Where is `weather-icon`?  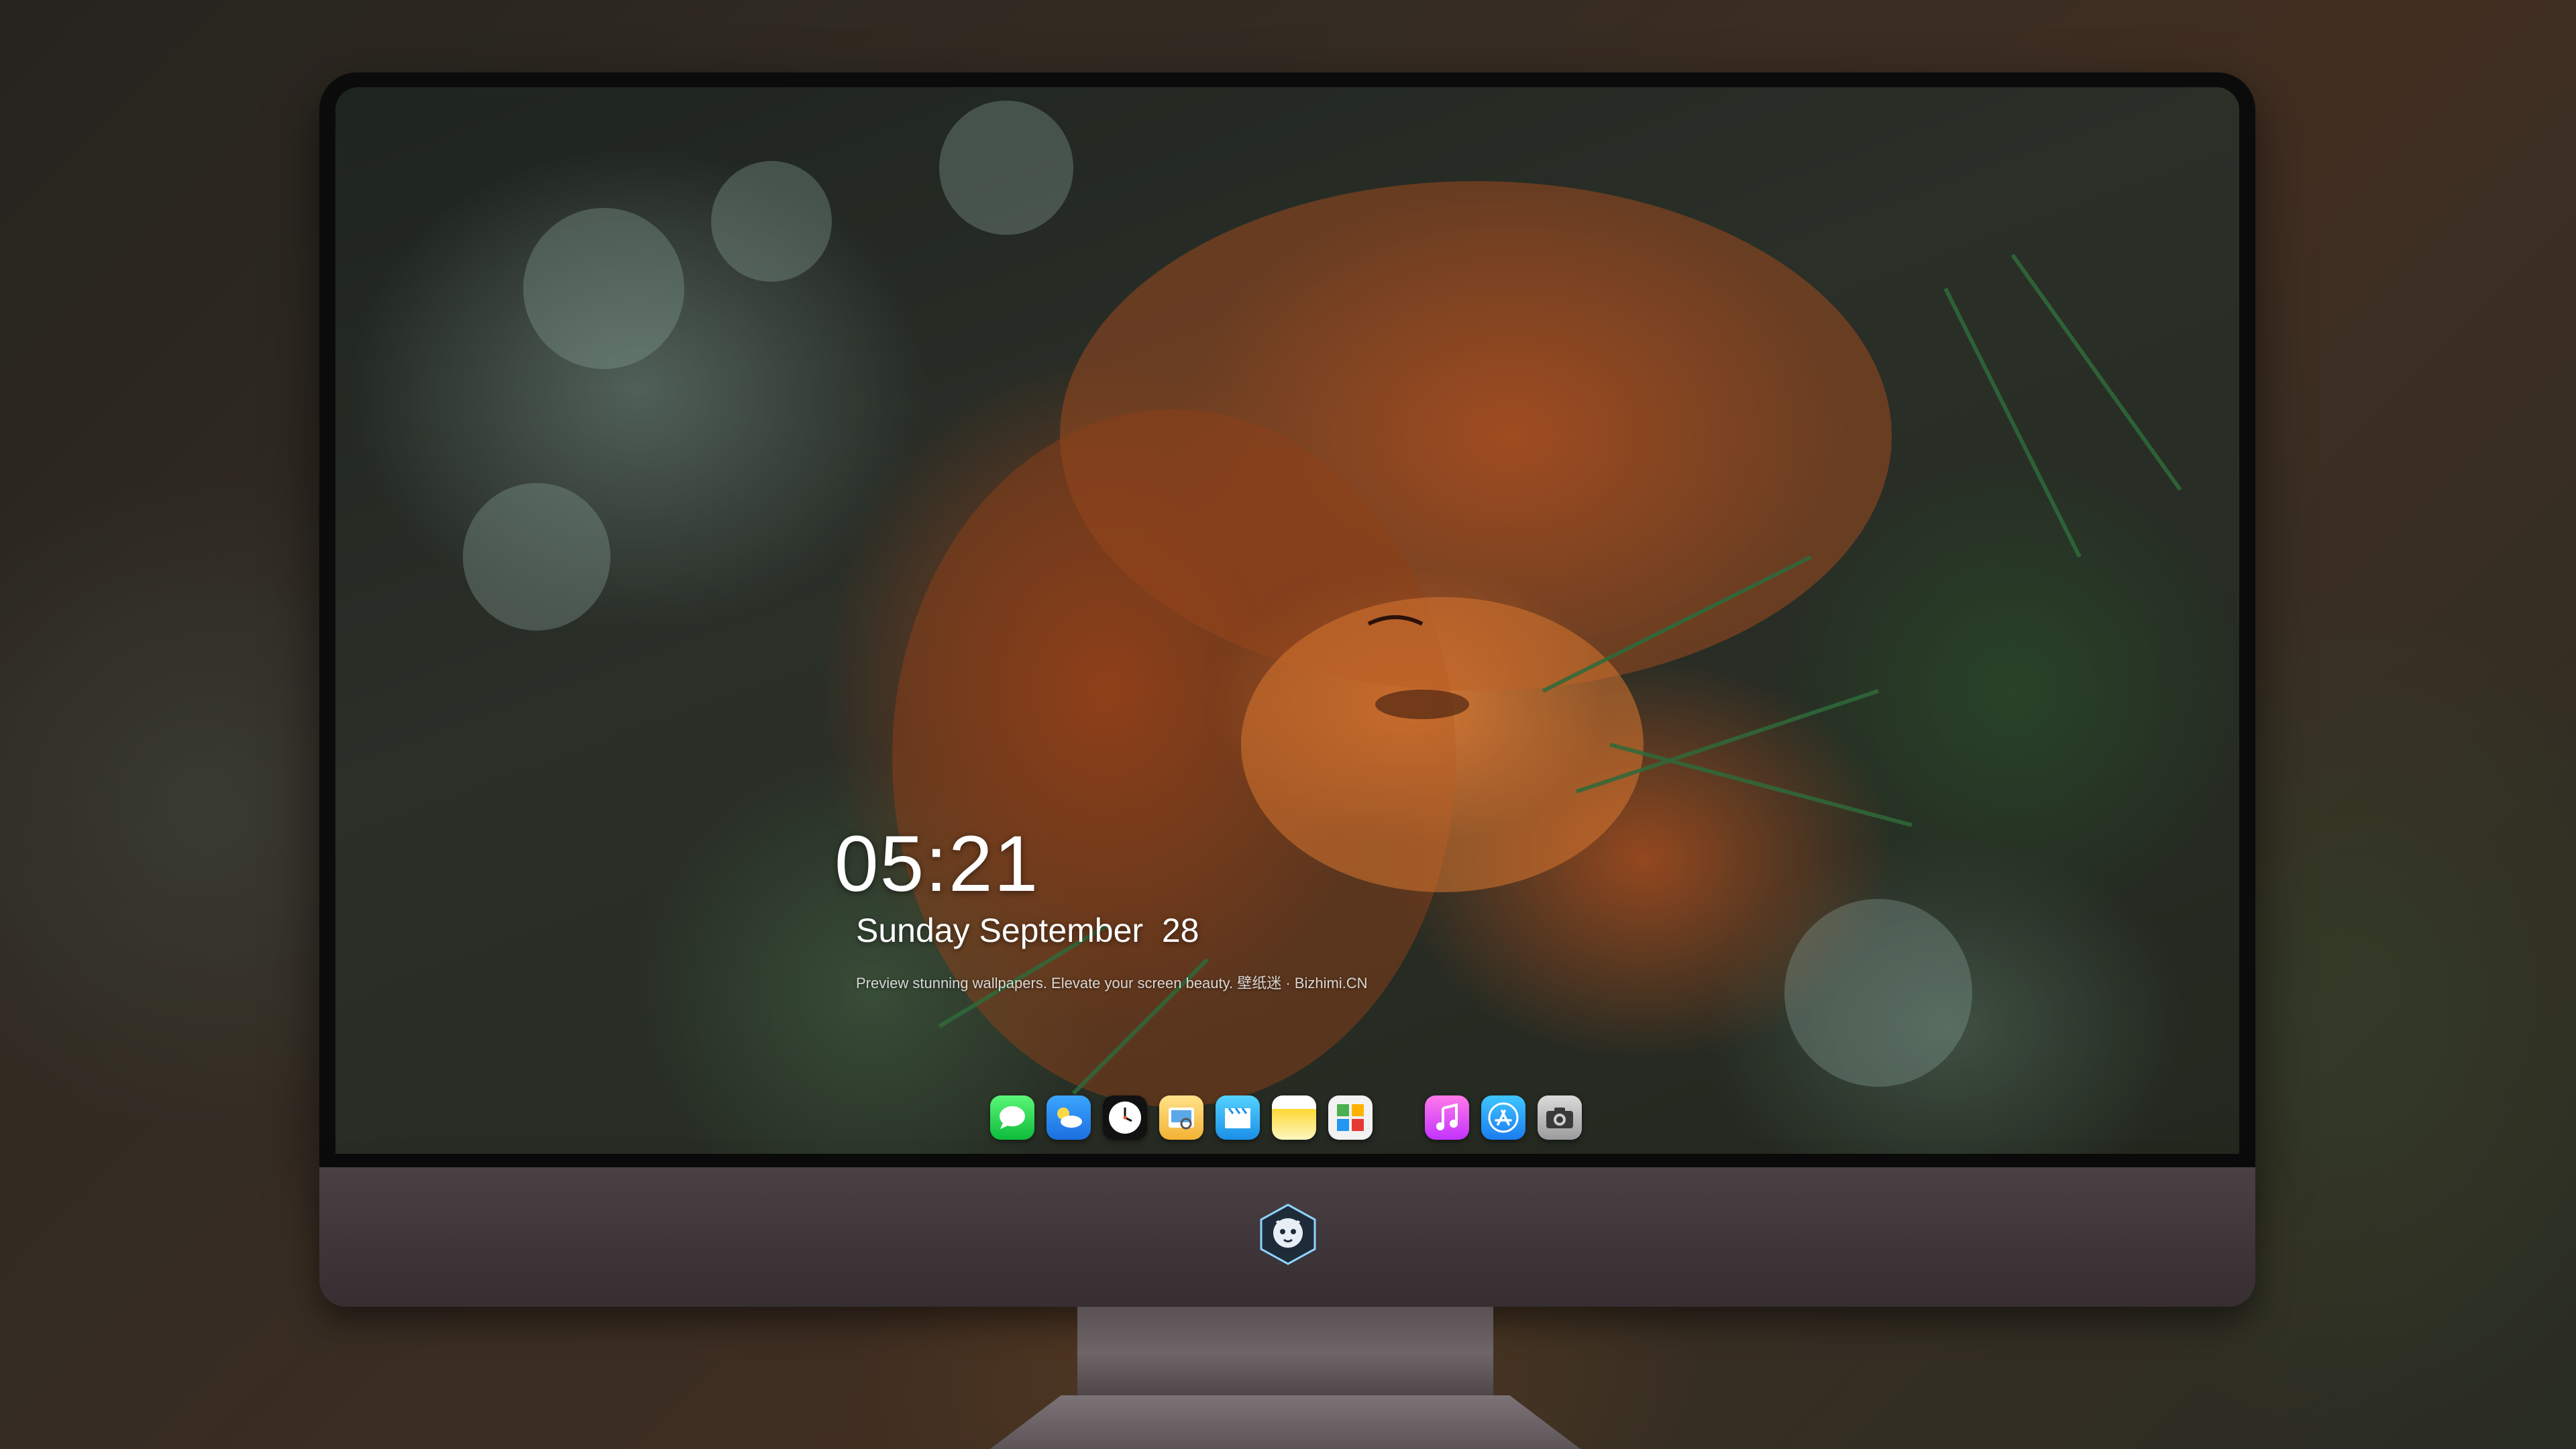 weather-icon is located at coordinates (1068, 1117).